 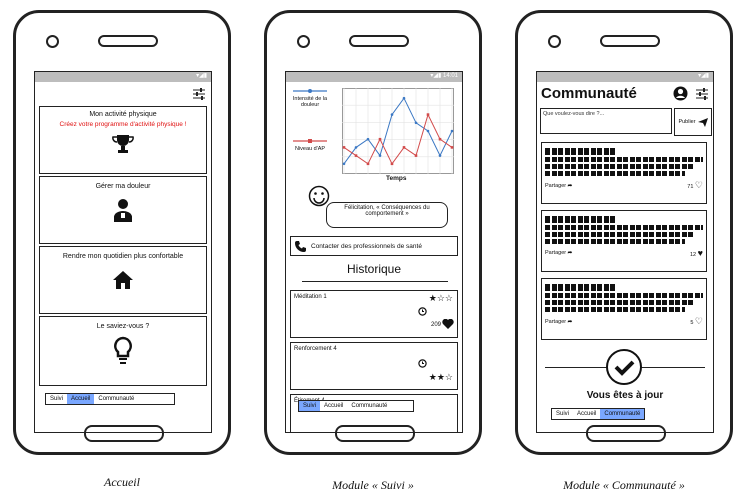 I want to click on doctor-icon, so click(x=123, y=210).